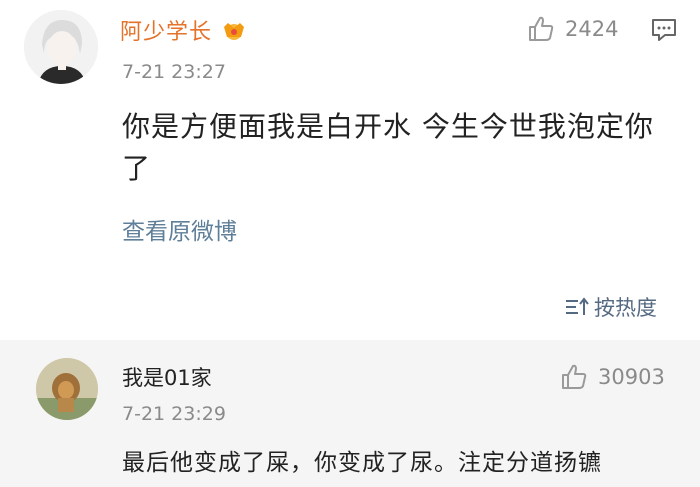  Describe the element at coordinates (174, 72) in the screenshot. I see `comment-time: 7-21 23:27` at that location.